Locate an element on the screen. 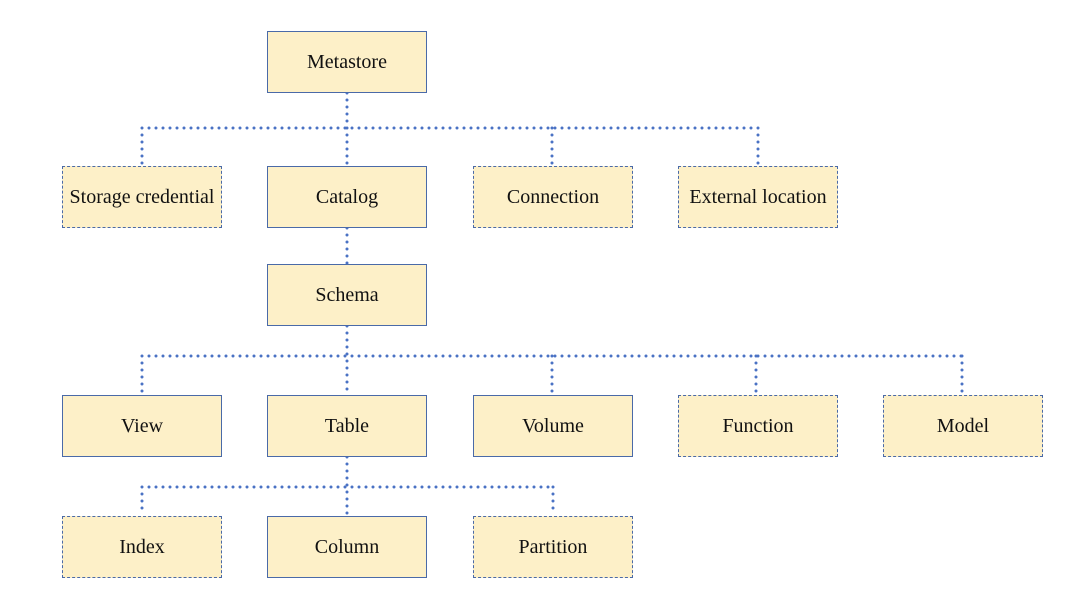  node-schema: Schema is located at coordinates (347, 295).